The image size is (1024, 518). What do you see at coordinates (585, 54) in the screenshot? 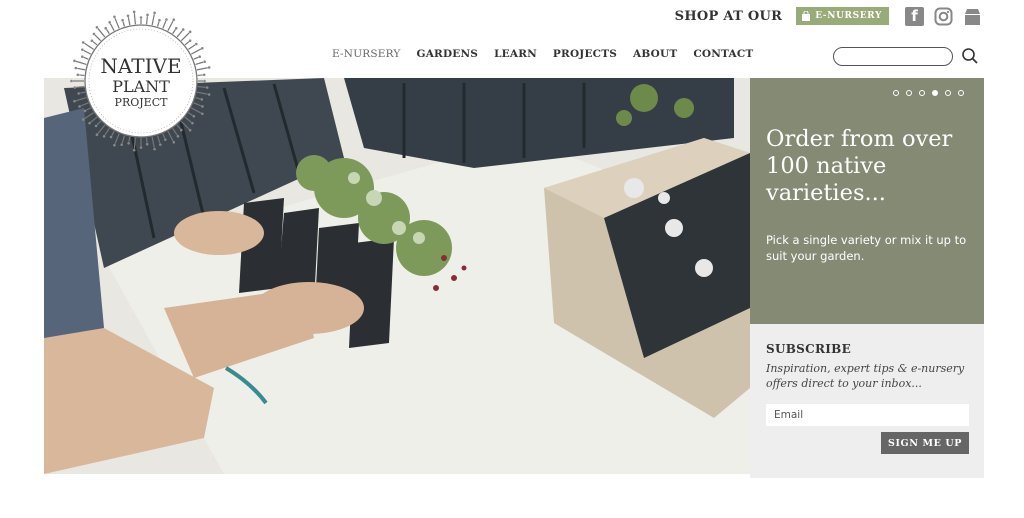
I see `nav-item-projects: PROJECTS` at bounding box center [585, 54].